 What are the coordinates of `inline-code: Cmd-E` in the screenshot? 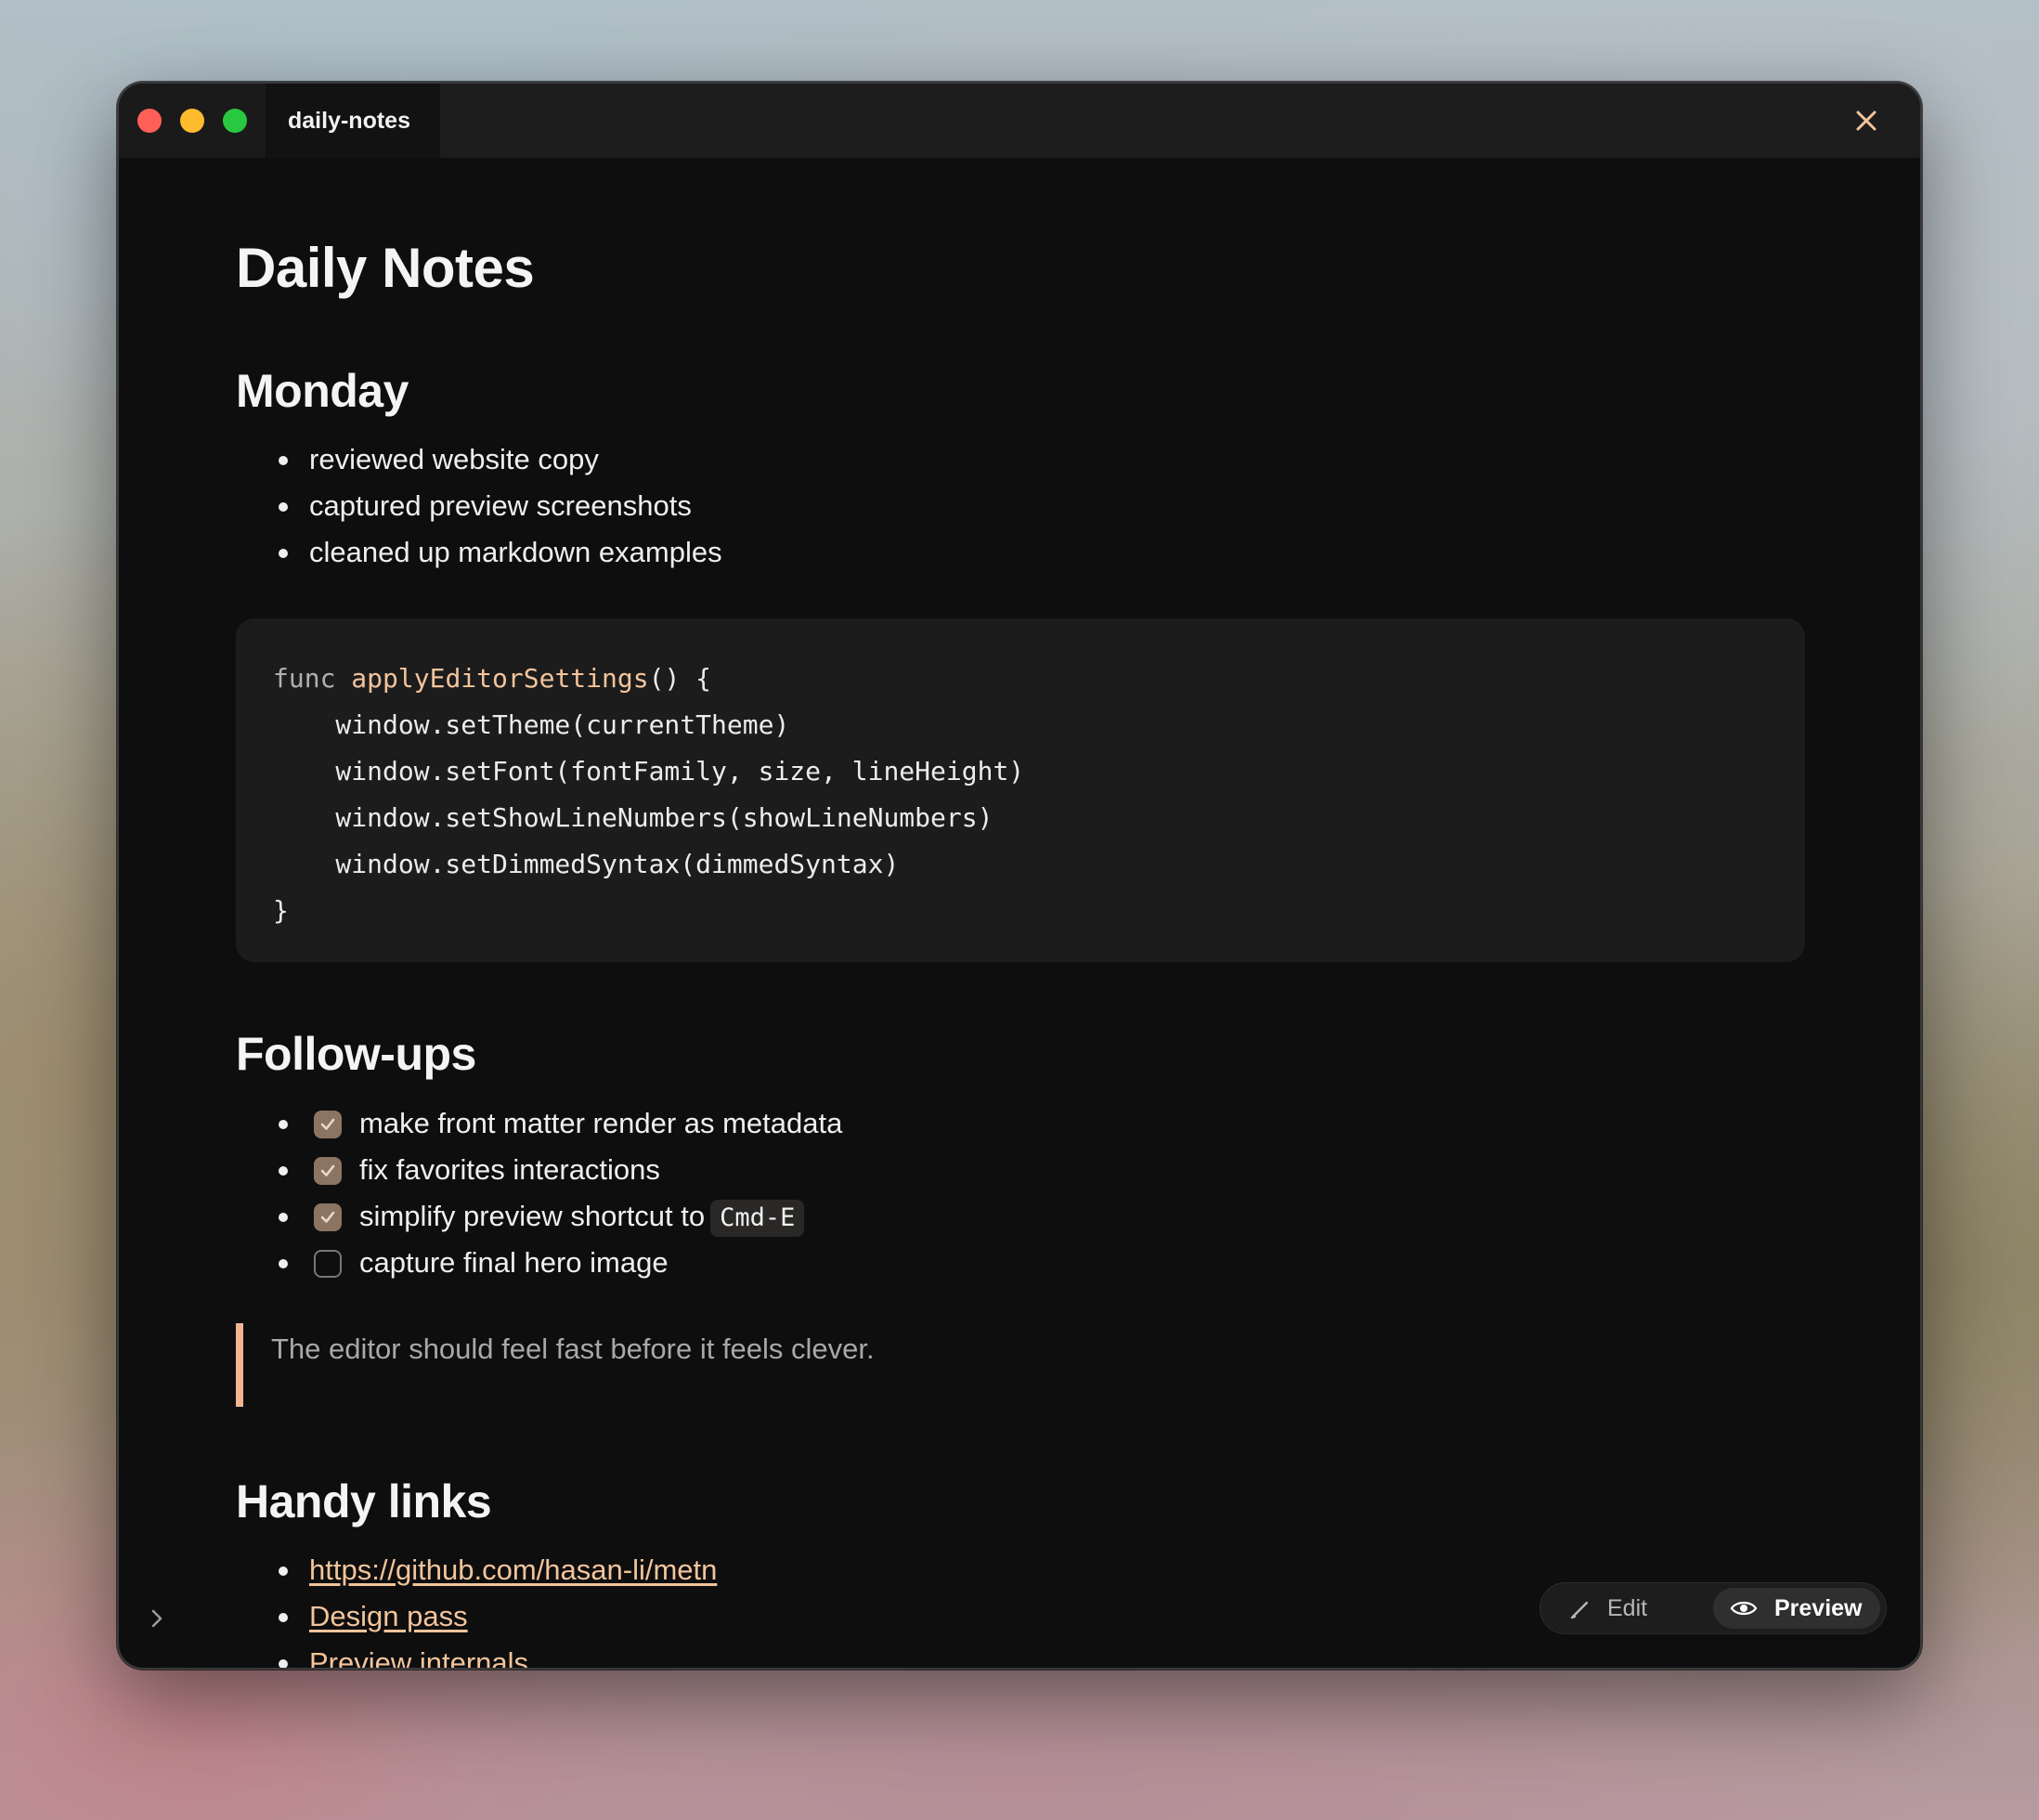 It's located at (758, 1218).